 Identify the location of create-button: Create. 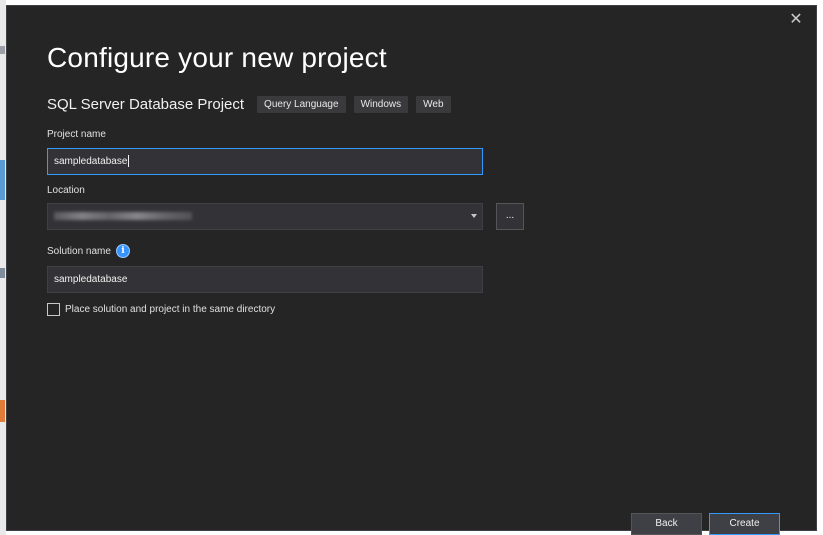
(744, 524).